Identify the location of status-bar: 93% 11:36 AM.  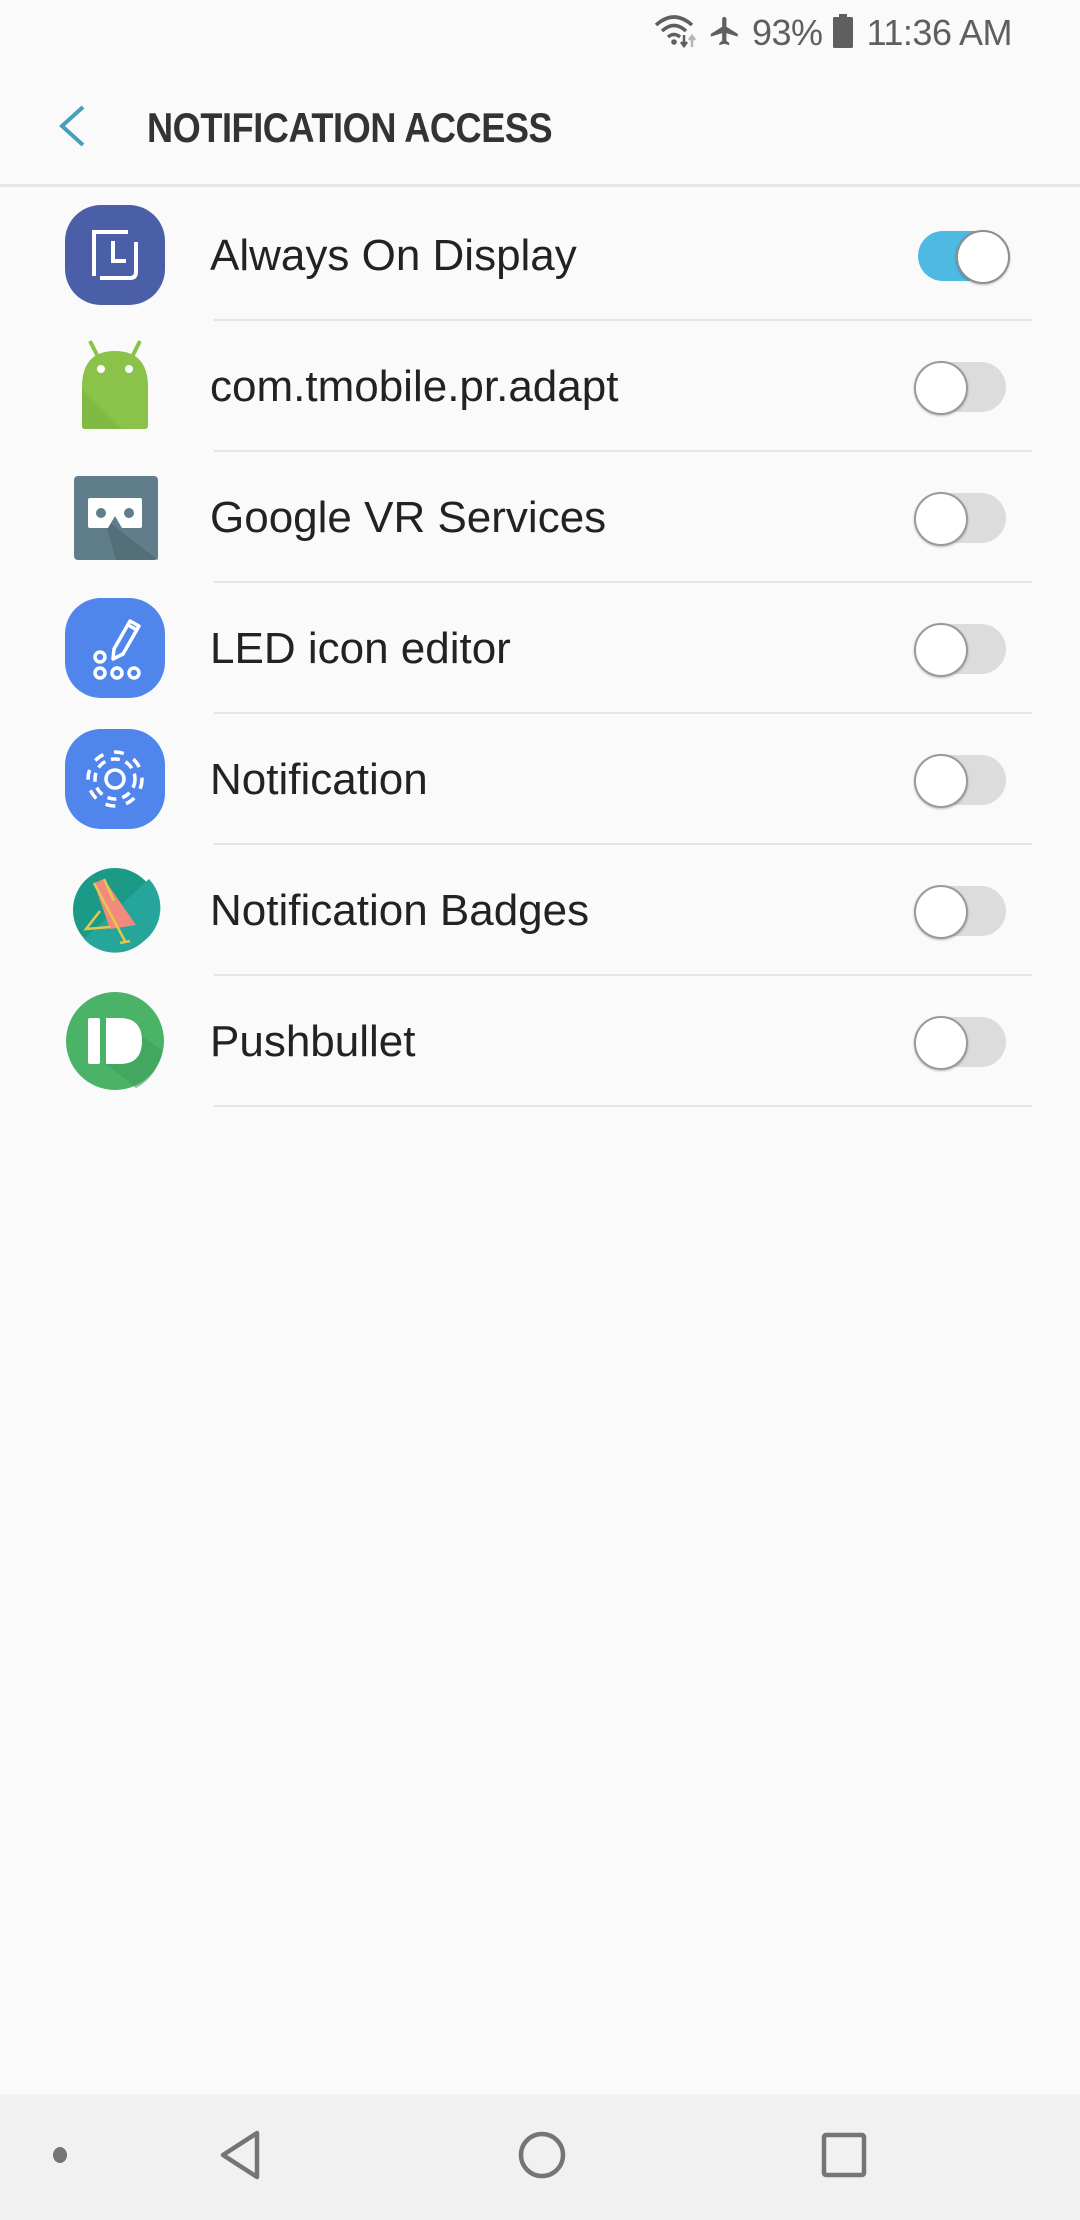
(540, 33).